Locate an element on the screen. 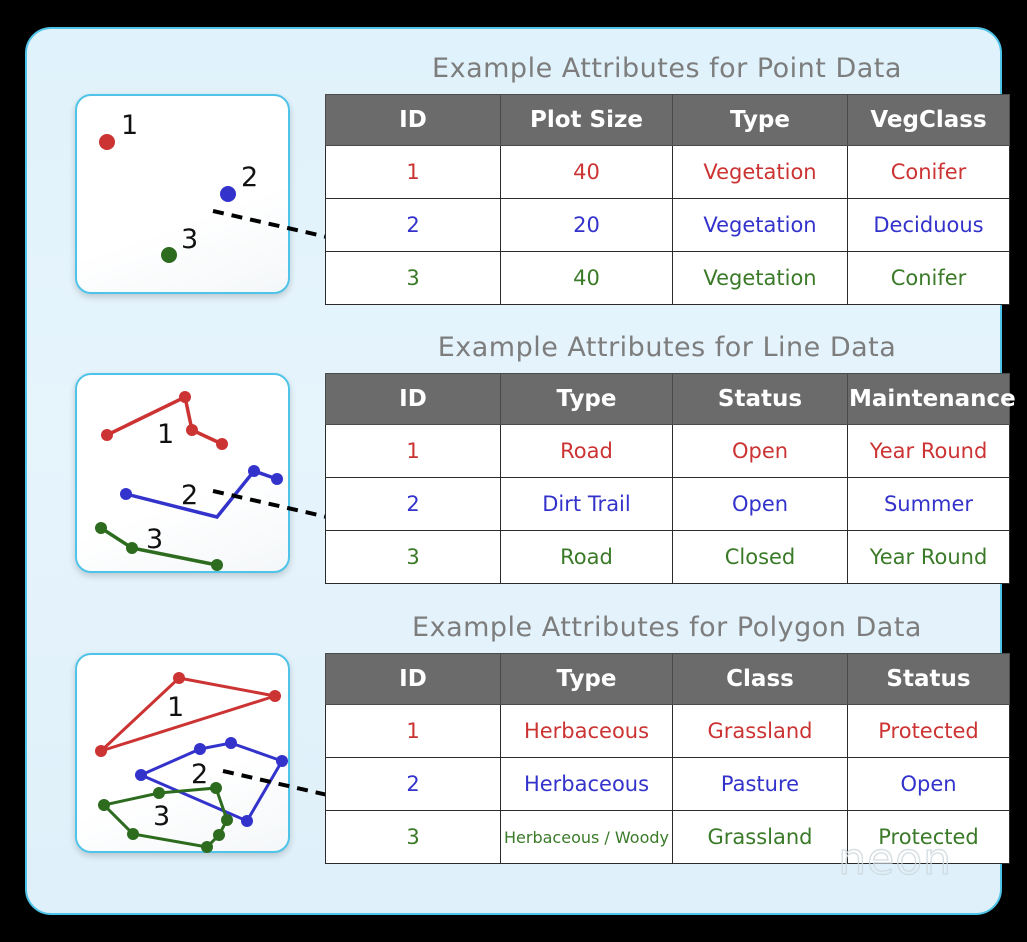 The image size is (1027, 942). table-row: 3 Road Closed Year Round is located at coordinates (667, 557).